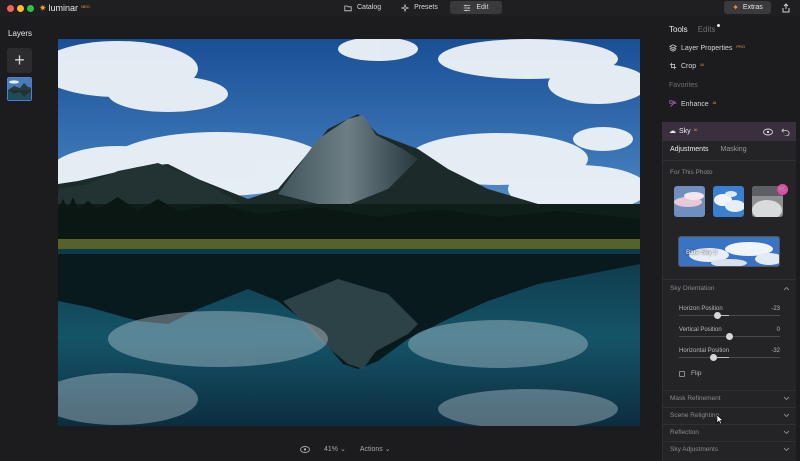  I want to click on fullscreen-window-button, so click(30, 8).